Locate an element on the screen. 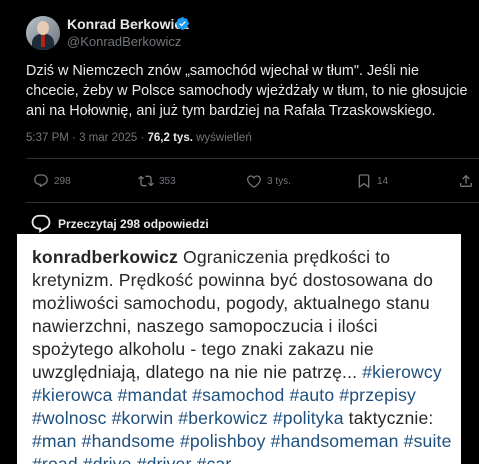 Image resolution: width=479 pixels, height=464 pixels. repost-count: 353 is located at coordinates (167, 181).